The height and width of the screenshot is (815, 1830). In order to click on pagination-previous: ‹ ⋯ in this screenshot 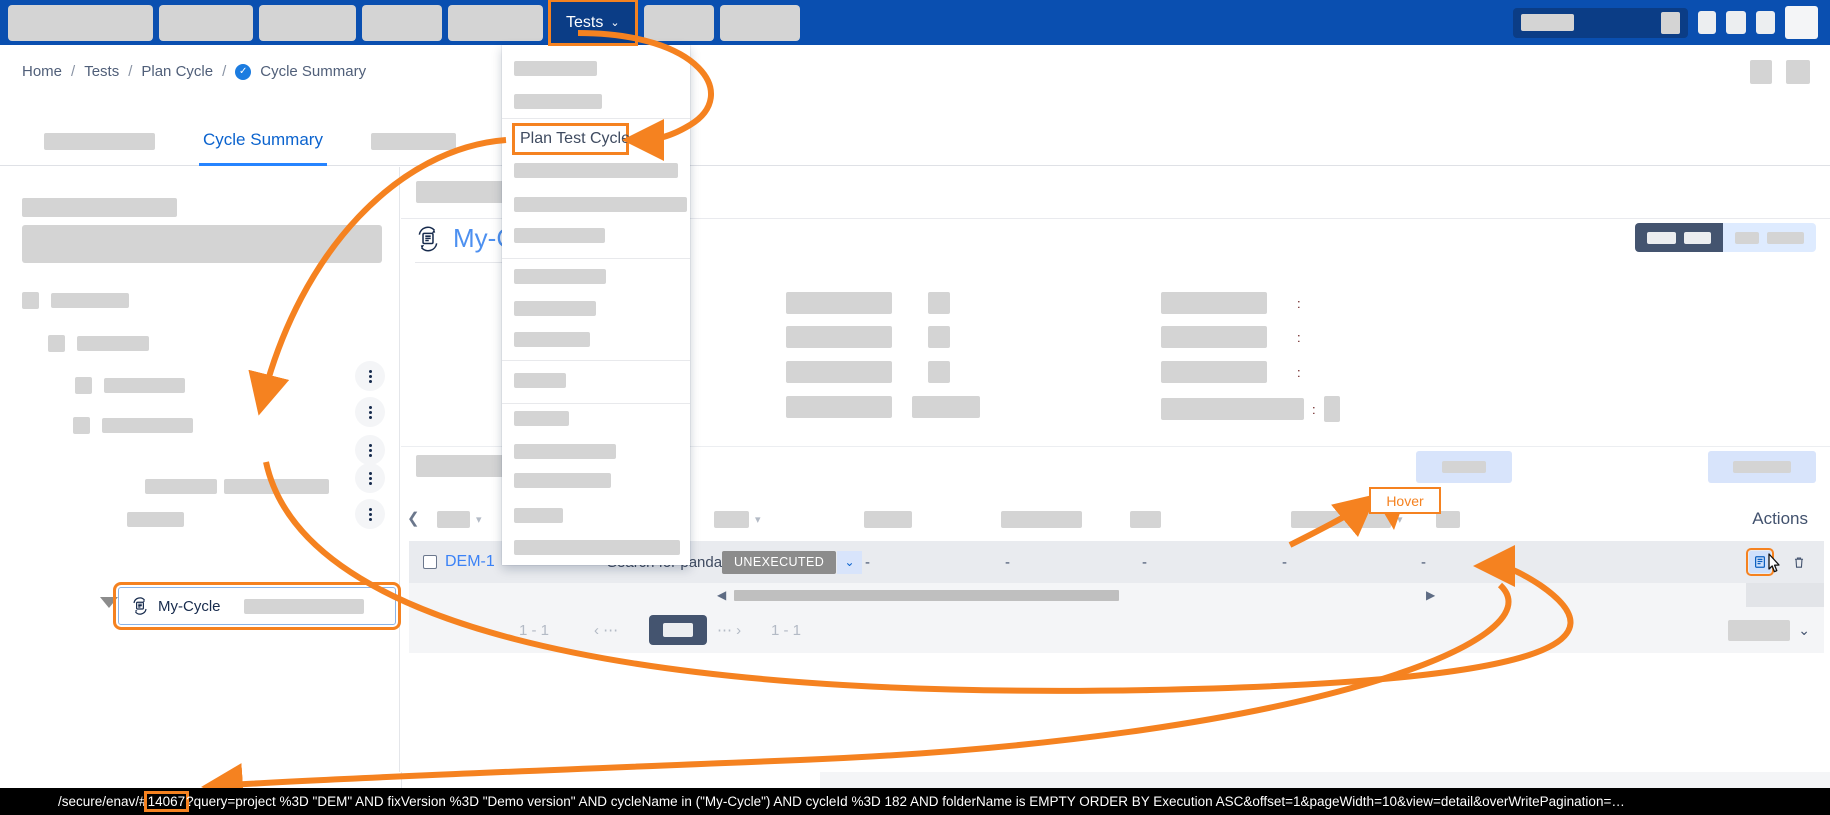, I will do `click(606, 630)`.